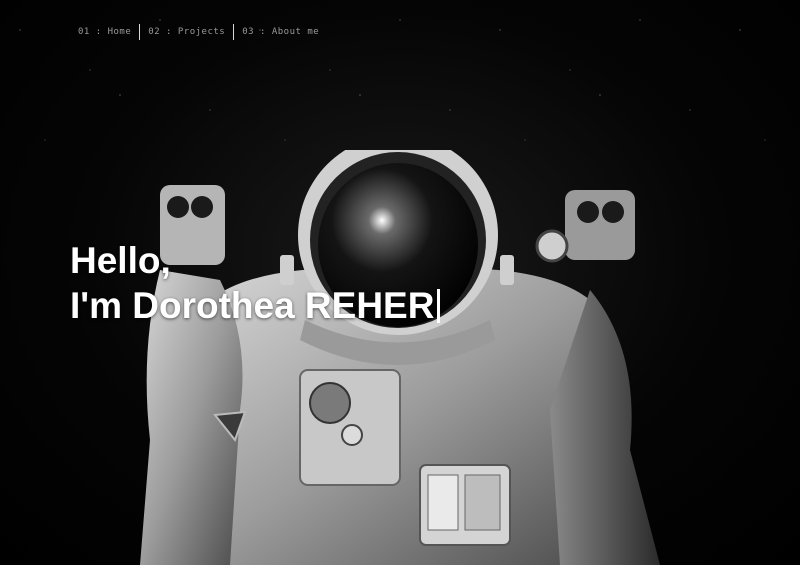 This screenshot has height=565, width=800. I want to click on hero-headline: Hello, I'm Dorothea REHER, so click(255, 283).